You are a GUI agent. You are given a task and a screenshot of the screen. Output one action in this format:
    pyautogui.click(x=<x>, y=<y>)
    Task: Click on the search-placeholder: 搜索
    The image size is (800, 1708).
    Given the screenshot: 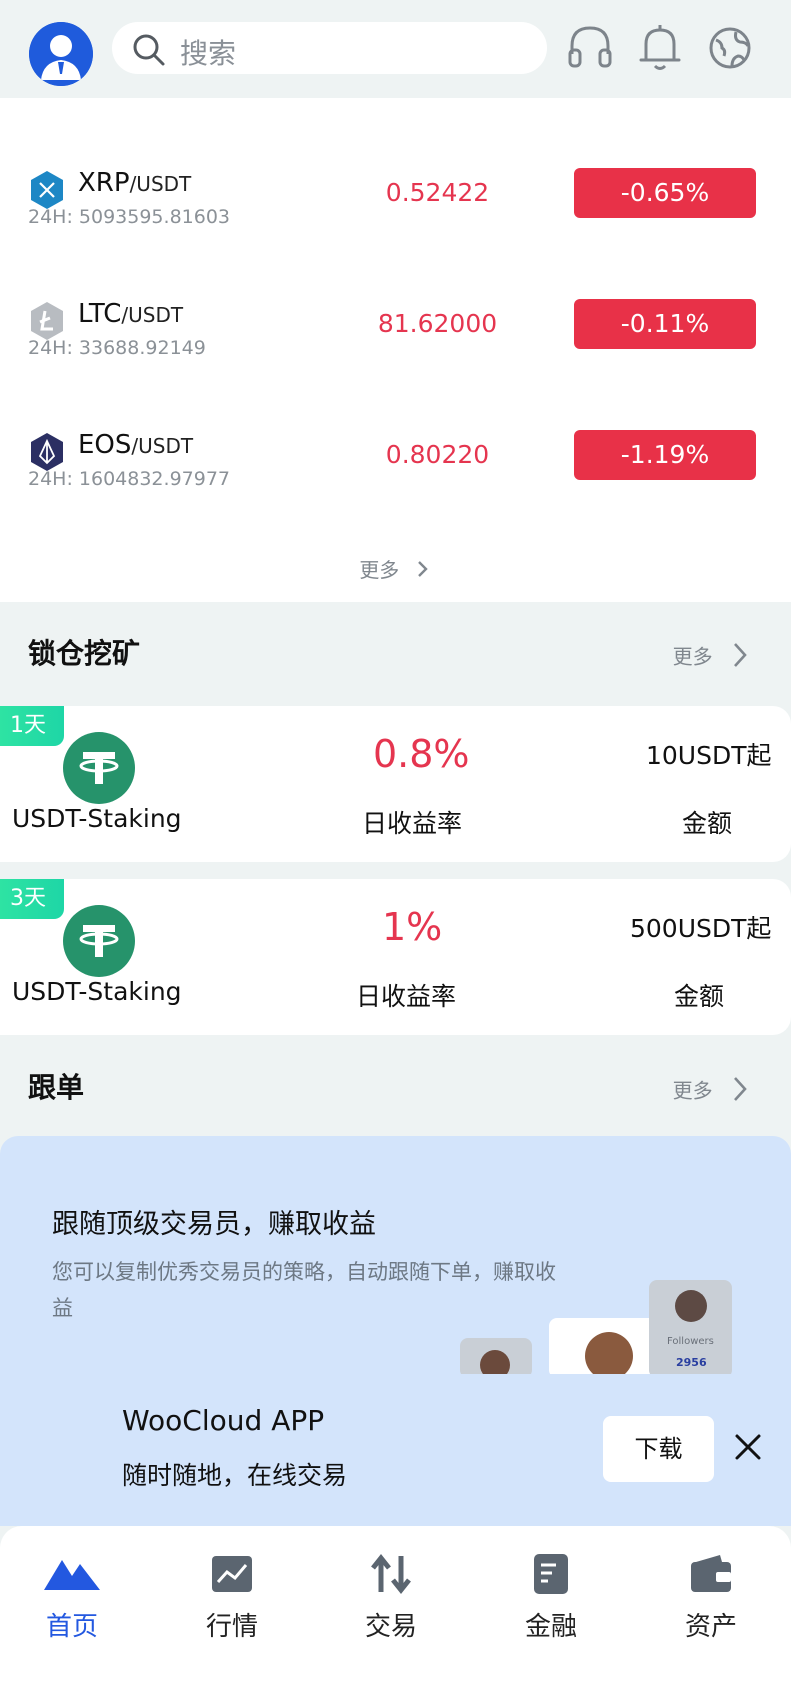 What is the action you would take?
    pyautogui.click(x=208, y=53)
    